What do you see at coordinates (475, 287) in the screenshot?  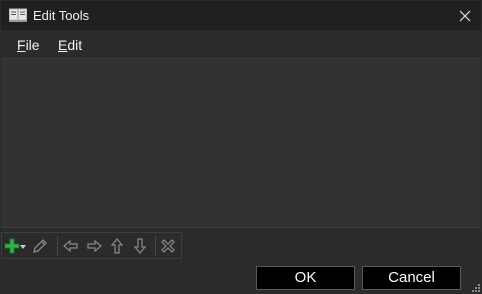 I see `resize-grip-icon` at bounding box center [475, 287].